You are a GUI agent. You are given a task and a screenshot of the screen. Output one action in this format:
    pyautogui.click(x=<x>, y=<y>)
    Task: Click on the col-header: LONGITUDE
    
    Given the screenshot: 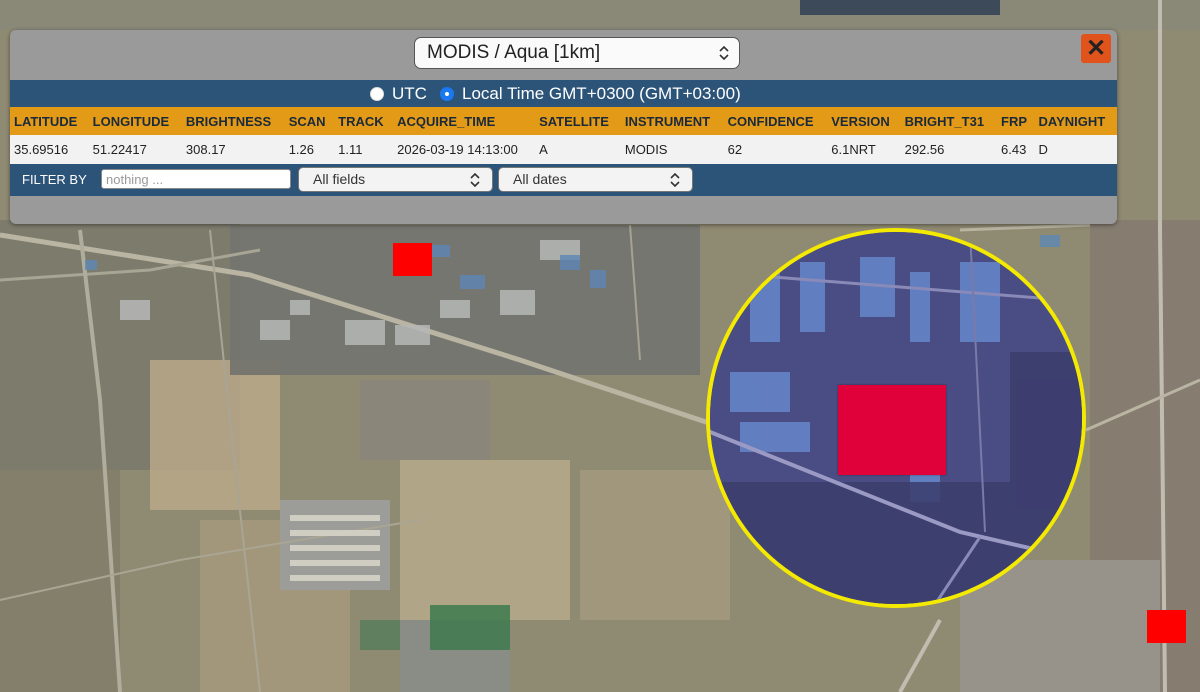 What is the action you would take?
    pyautogui.click(x=135, y=121)
    